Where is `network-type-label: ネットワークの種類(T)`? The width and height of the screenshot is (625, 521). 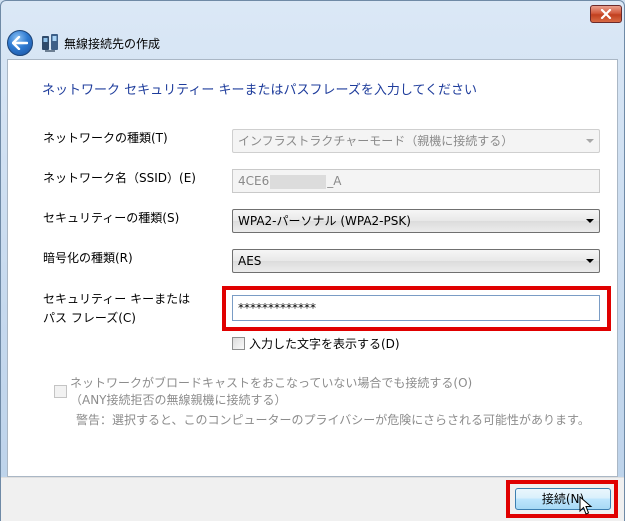 network-type-label: ネットワークの種類(T) is located at coordinates (105, 138).